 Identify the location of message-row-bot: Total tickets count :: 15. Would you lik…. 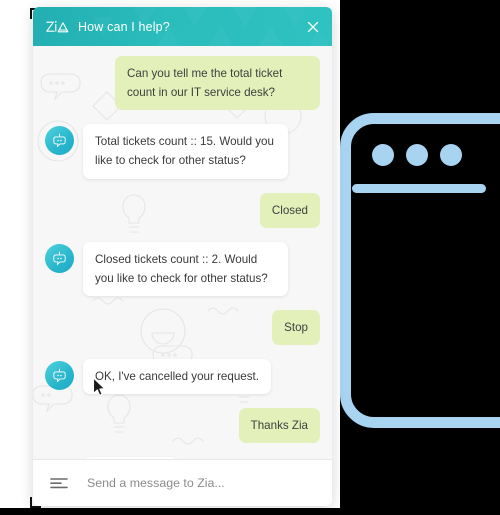
(182, 151).